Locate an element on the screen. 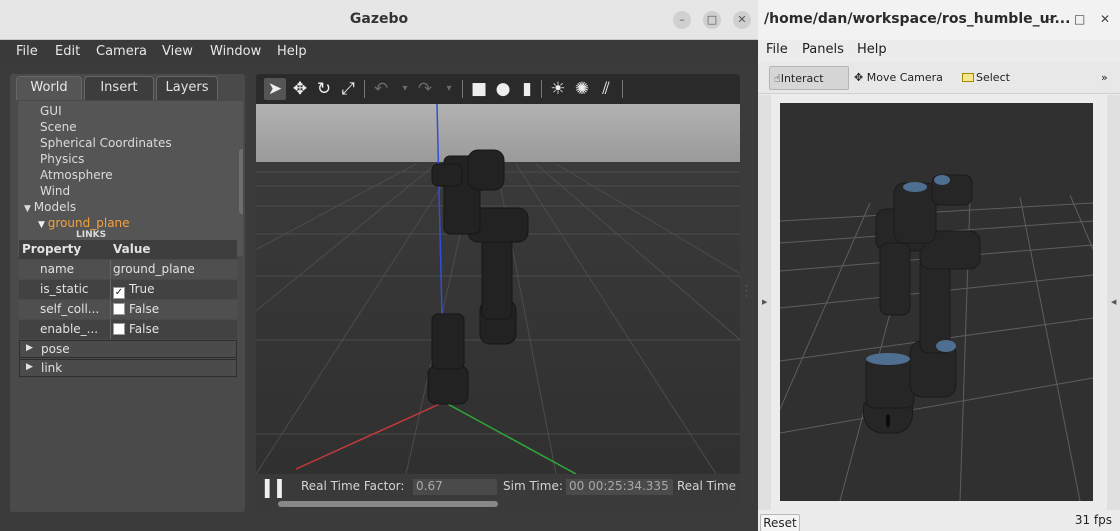 The height and width of the screenshot is (531, 1120). property-value: ground_plane is located at coordinates (154, 269).